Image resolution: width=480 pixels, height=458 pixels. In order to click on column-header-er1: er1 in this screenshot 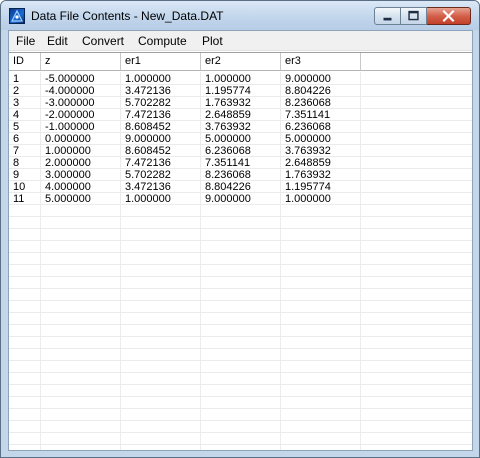, I will do `click(161, 62)`.